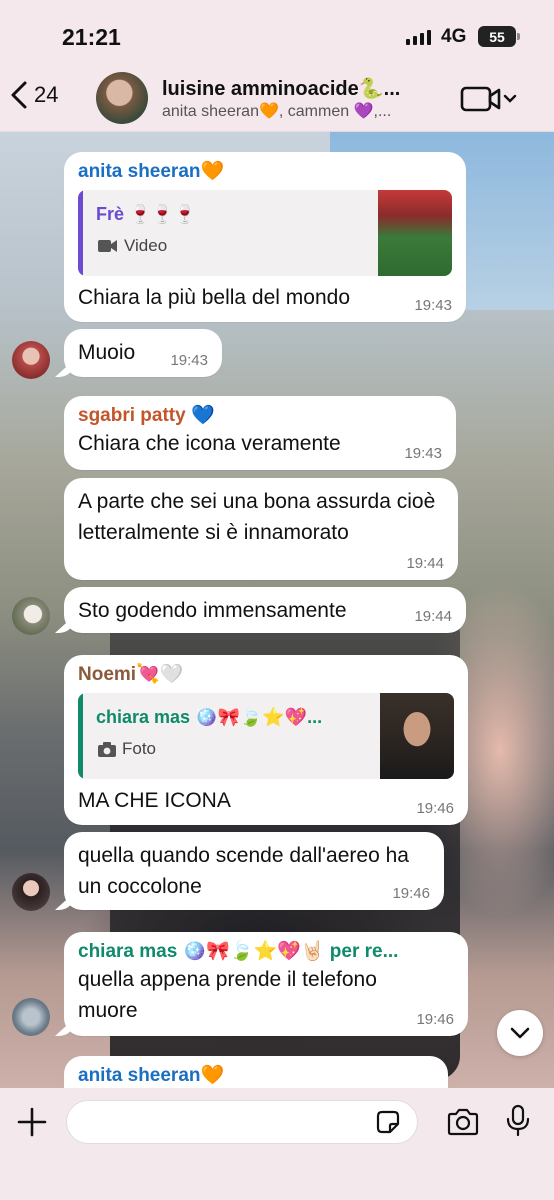  Describe the element at coordinates (417, 736) in the screenshot. I see `quoted-photo-thumbnail` at that location.